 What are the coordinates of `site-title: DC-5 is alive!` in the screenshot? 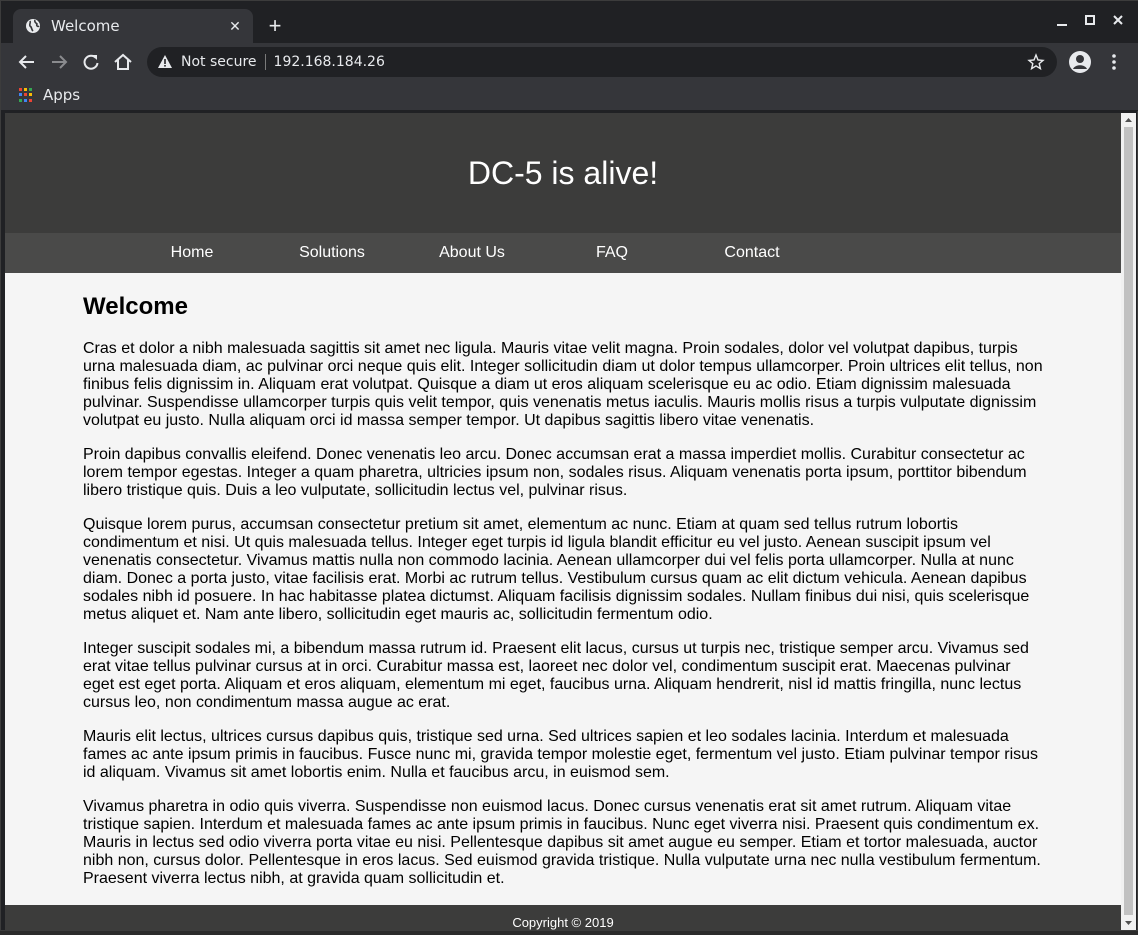 It's located at (563, 172).